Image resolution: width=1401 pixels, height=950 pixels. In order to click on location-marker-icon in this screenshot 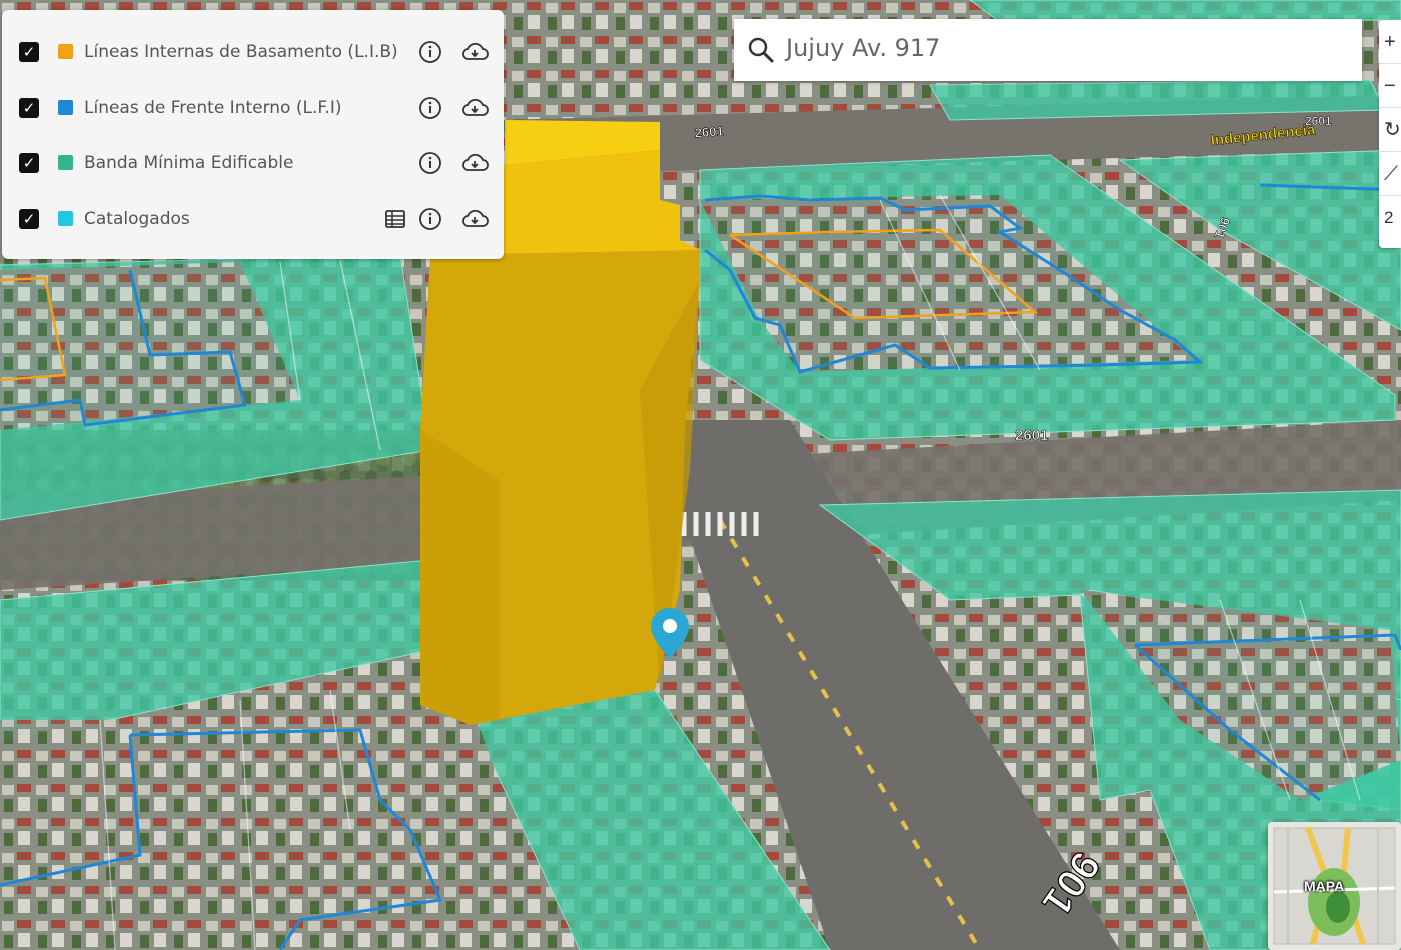, I will do `click(670, 634)`.